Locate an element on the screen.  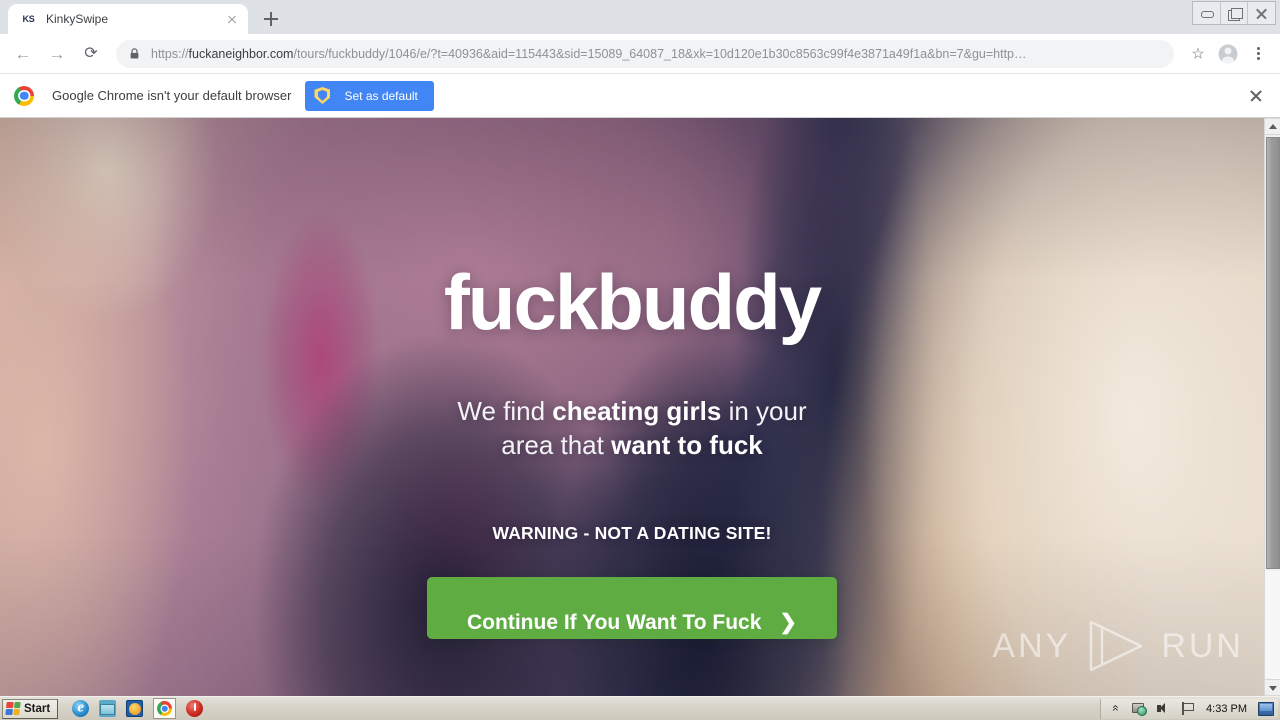
chevron-right-icon: ❯ is located at coordinates (788, 623).